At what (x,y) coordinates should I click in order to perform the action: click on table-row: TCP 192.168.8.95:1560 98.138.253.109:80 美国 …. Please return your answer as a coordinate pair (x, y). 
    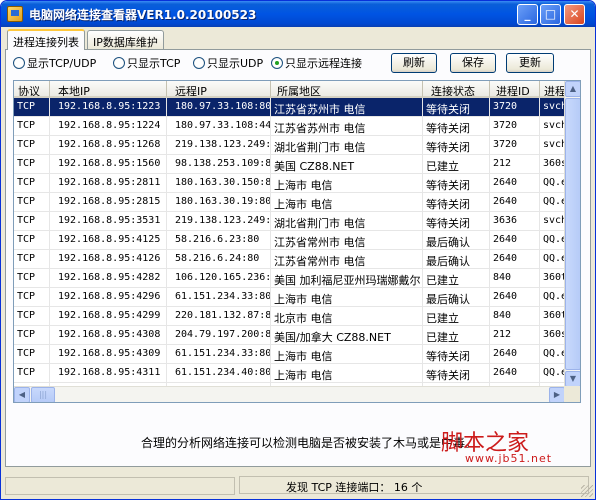
    Looking at the image, I should click on (289, 164).